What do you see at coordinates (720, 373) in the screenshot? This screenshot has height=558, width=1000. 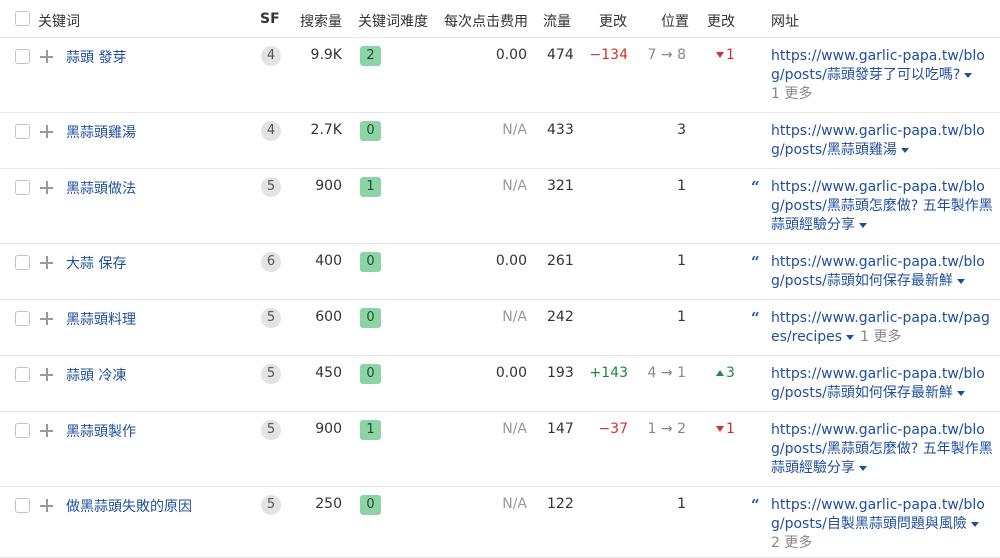 I see `arrow-up-icon` at bounding box center [720, 373].